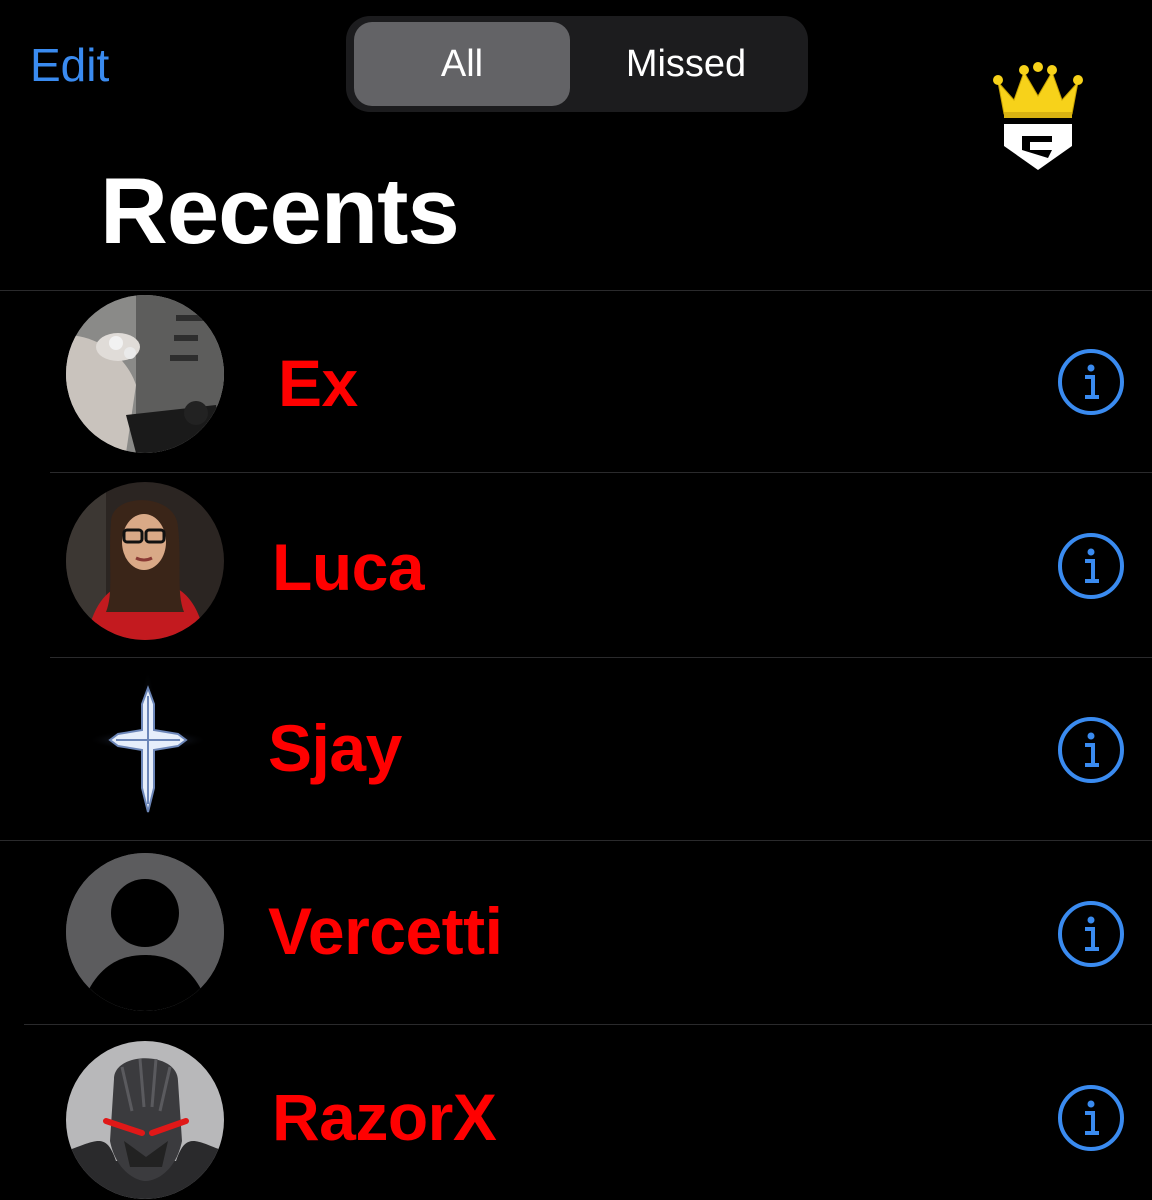  I want to click on cross-icon, so click(145, 747).